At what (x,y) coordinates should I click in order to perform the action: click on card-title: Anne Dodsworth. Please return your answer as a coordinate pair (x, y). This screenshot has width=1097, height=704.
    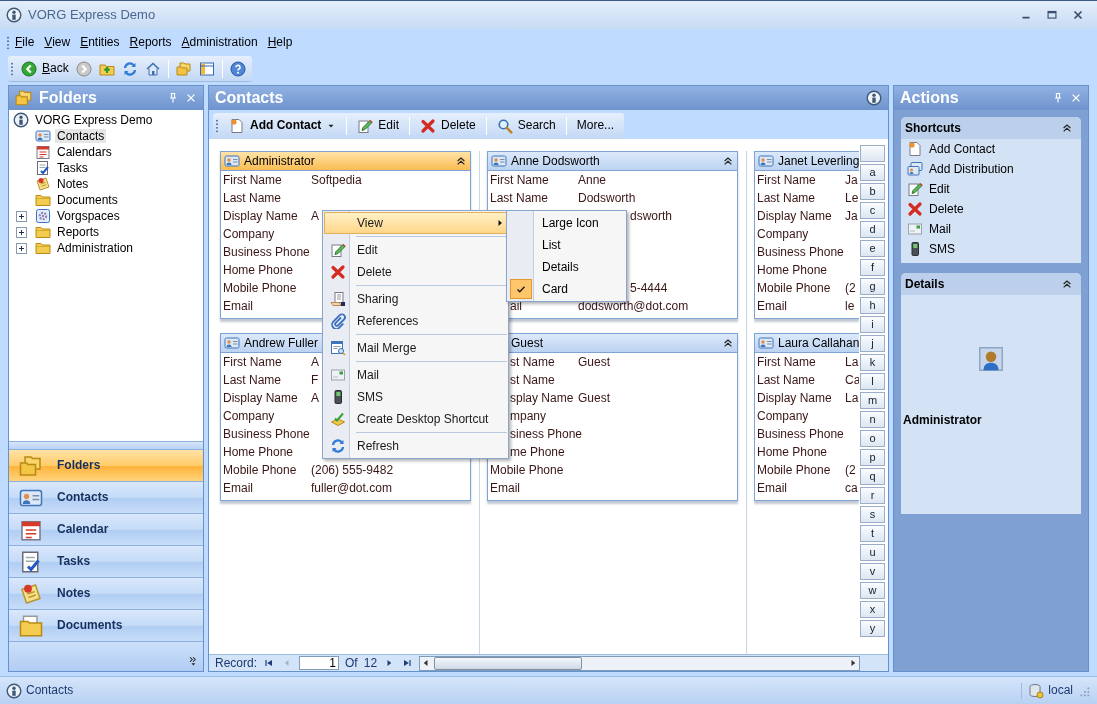
    Looking at the image, I should click on (555, 161).